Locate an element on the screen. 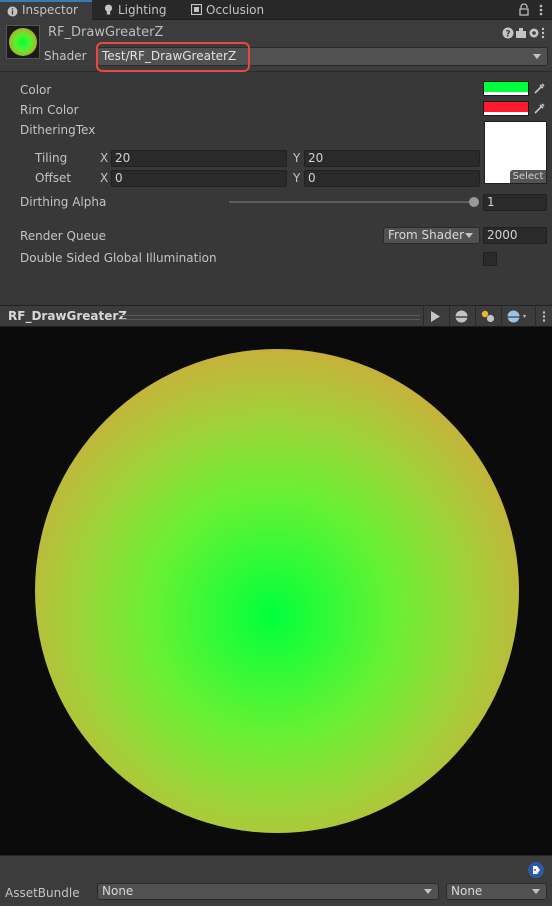 This screenshot has width=552, height=906. asset-bundle-label: AssetBundle is located at coordinates (42, 893).